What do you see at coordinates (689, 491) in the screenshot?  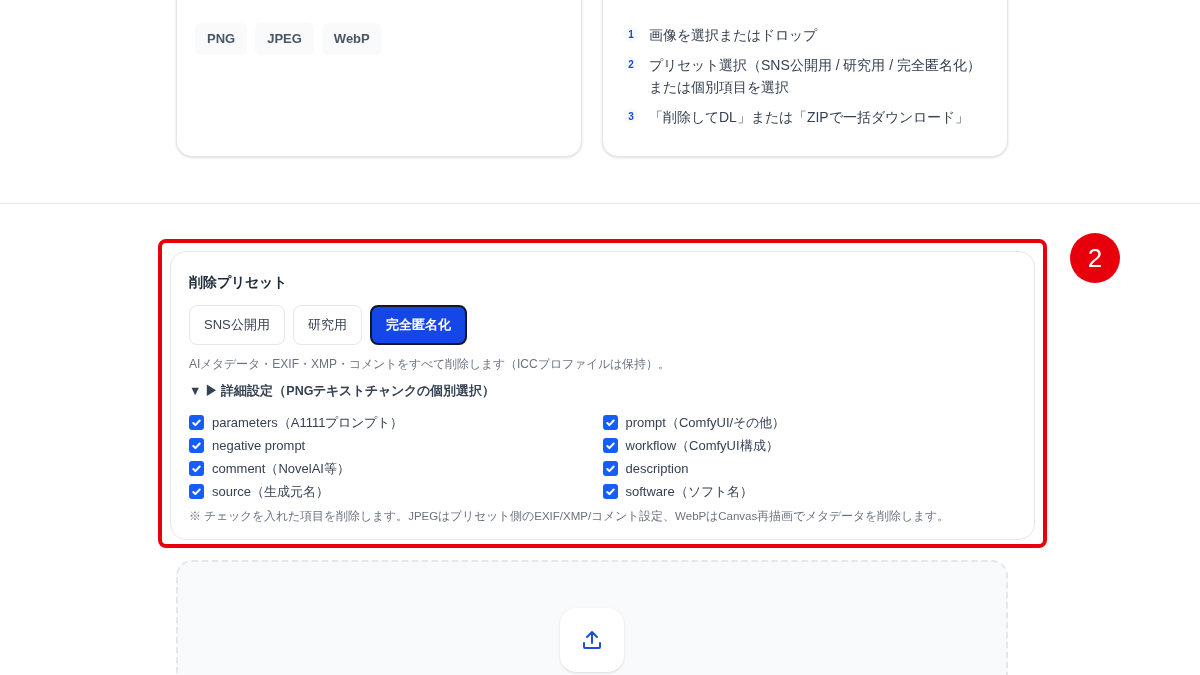 I see `checkbox-label: software（ソフト名）` at bounding box center [689, 491].